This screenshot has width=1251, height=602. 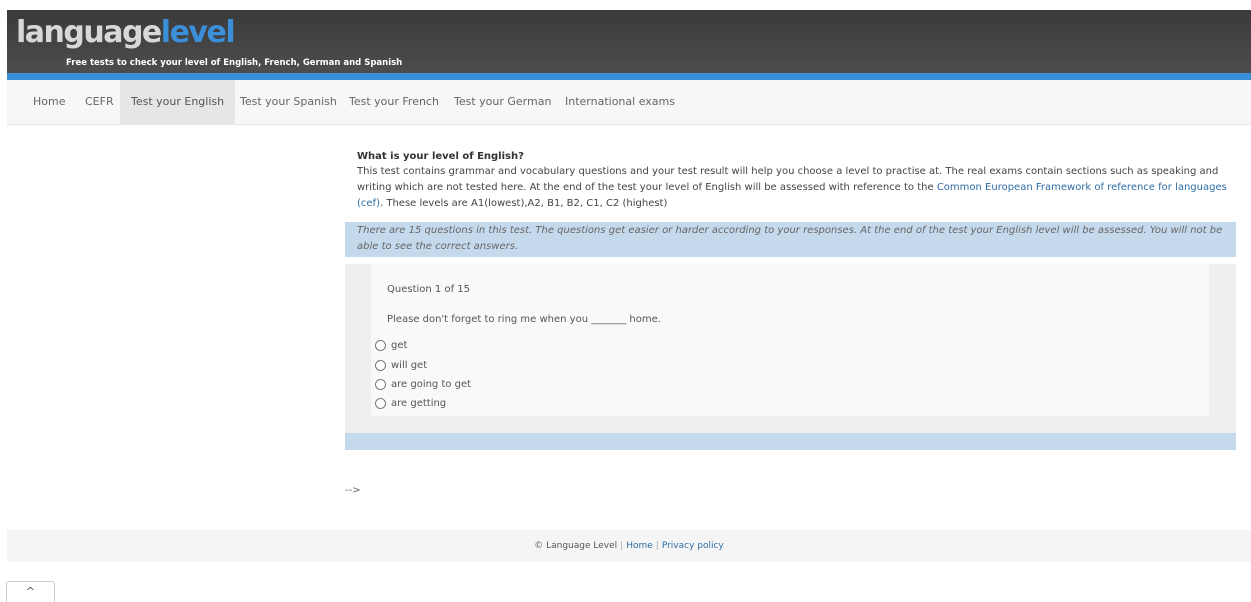 I want to click on site-footer: © Language Level | Home | Privacy policy, so click(x=629, y=546).